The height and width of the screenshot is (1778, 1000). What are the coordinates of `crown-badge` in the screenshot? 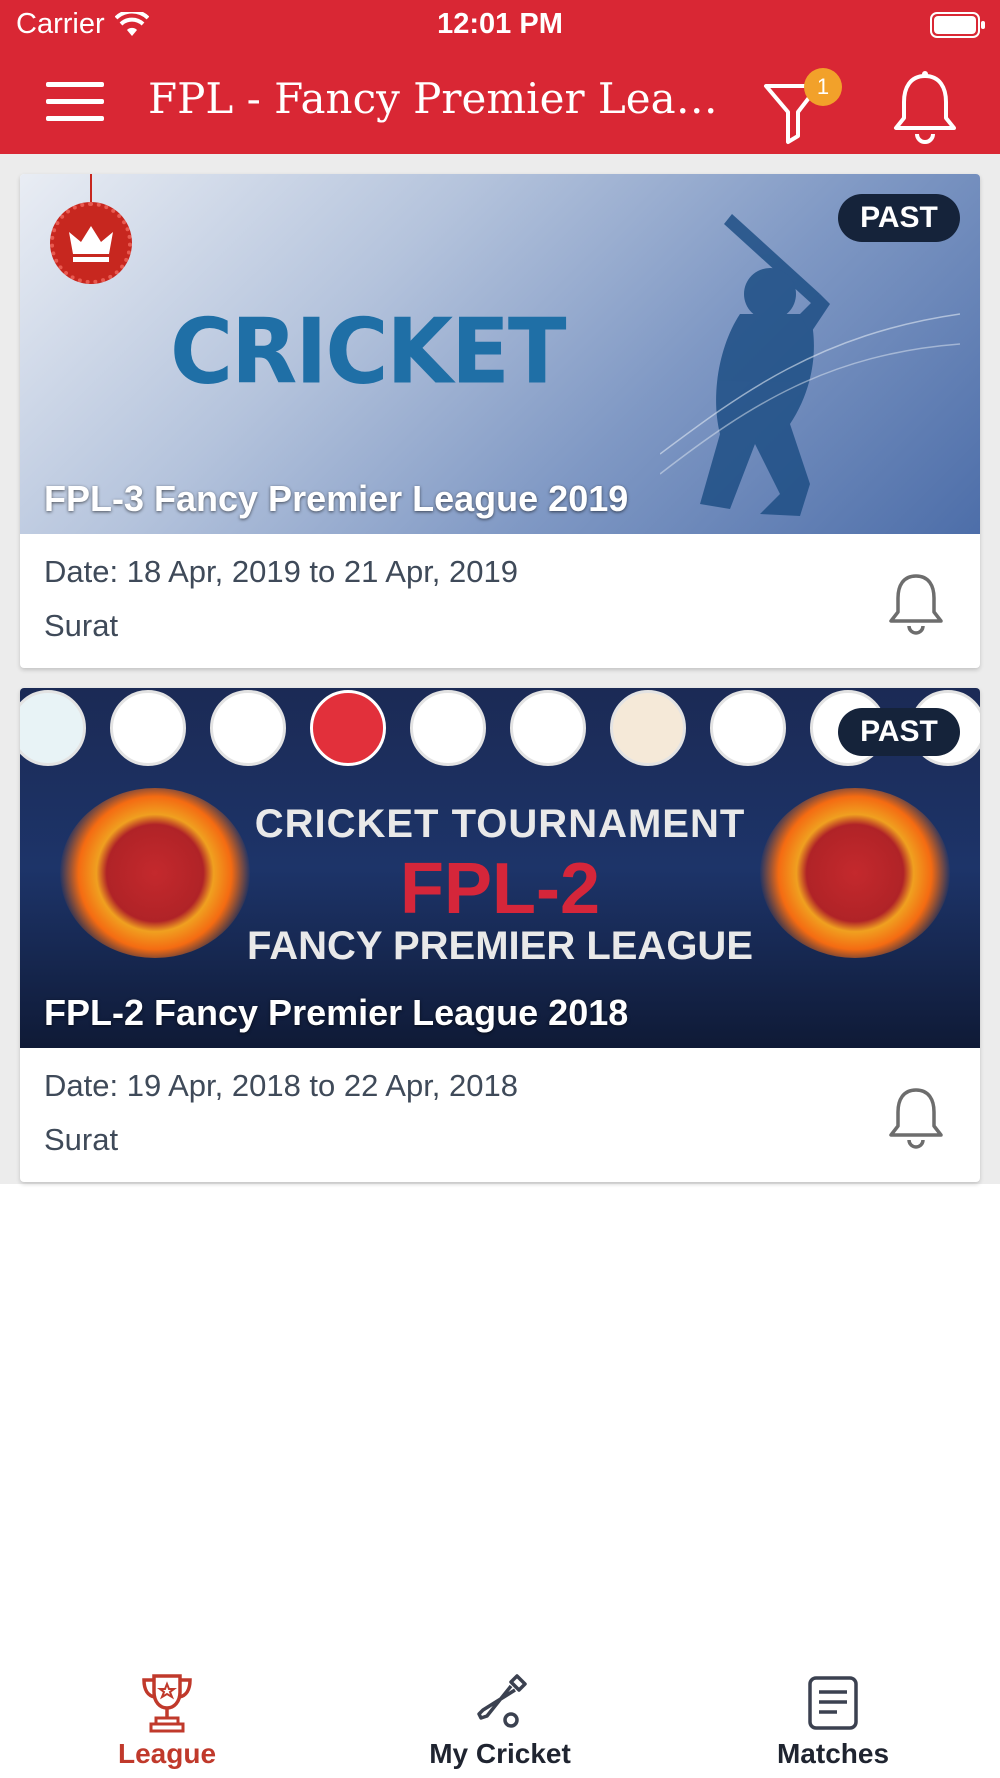 It's located at (91, 243).